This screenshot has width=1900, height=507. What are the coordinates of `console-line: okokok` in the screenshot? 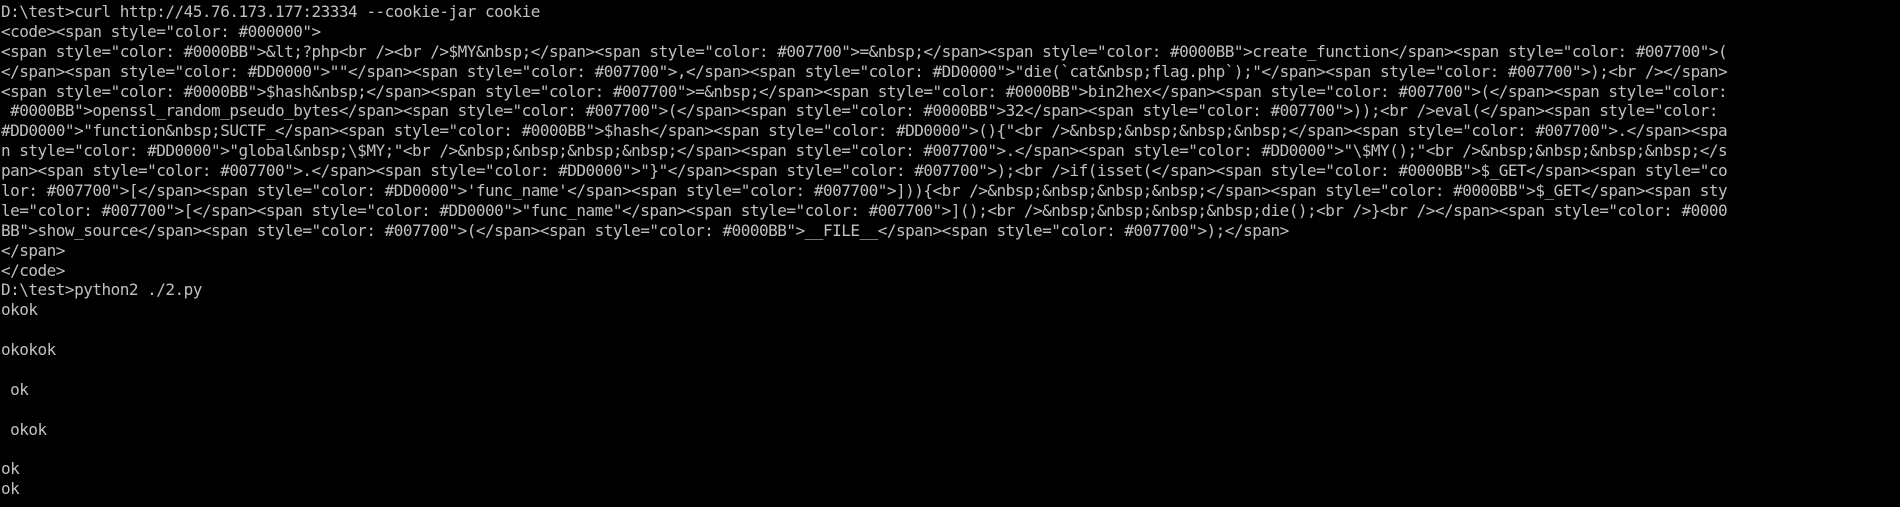 It's located at (28, 350).